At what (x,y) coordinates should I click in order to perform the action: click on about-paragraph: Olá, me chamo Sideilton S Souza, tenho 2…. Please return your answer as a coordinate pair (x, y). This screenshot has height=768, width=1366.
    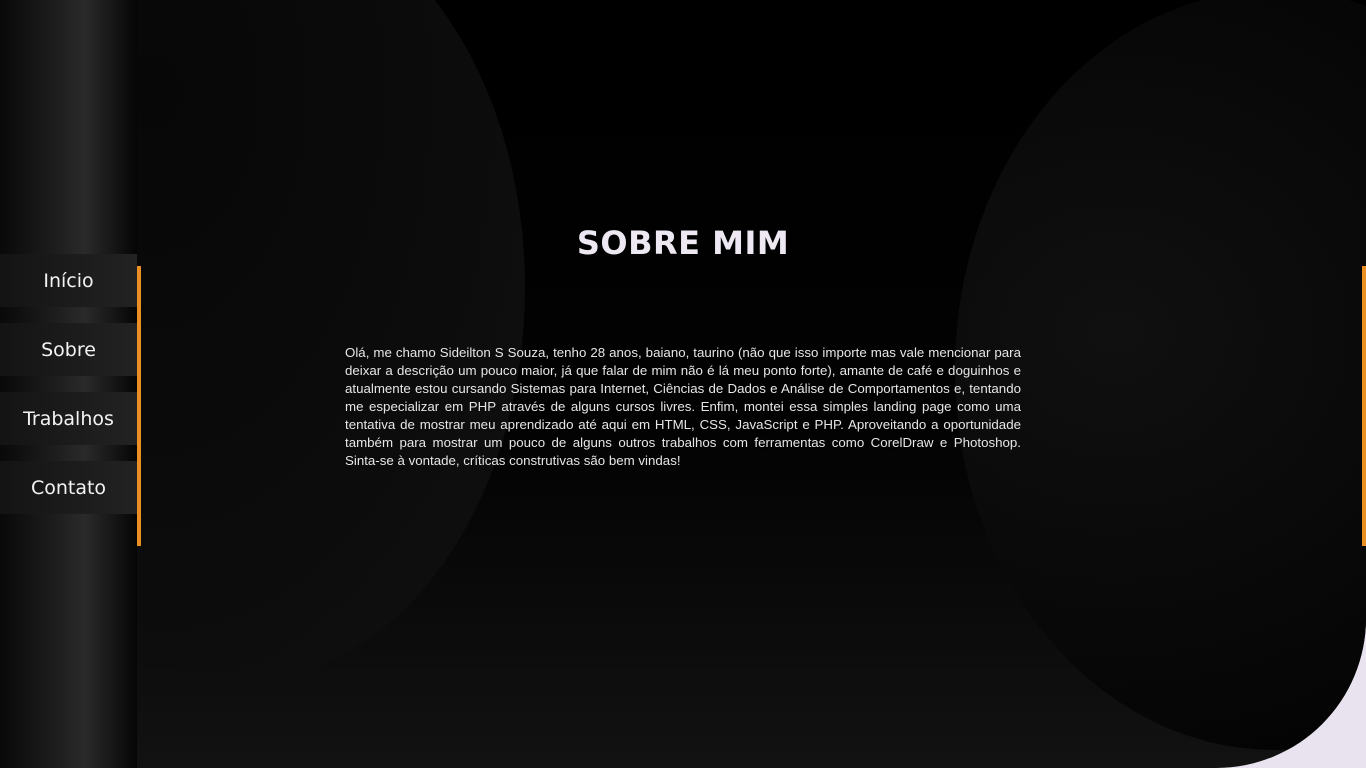
    Looking at the image, I should click on (683, 406).